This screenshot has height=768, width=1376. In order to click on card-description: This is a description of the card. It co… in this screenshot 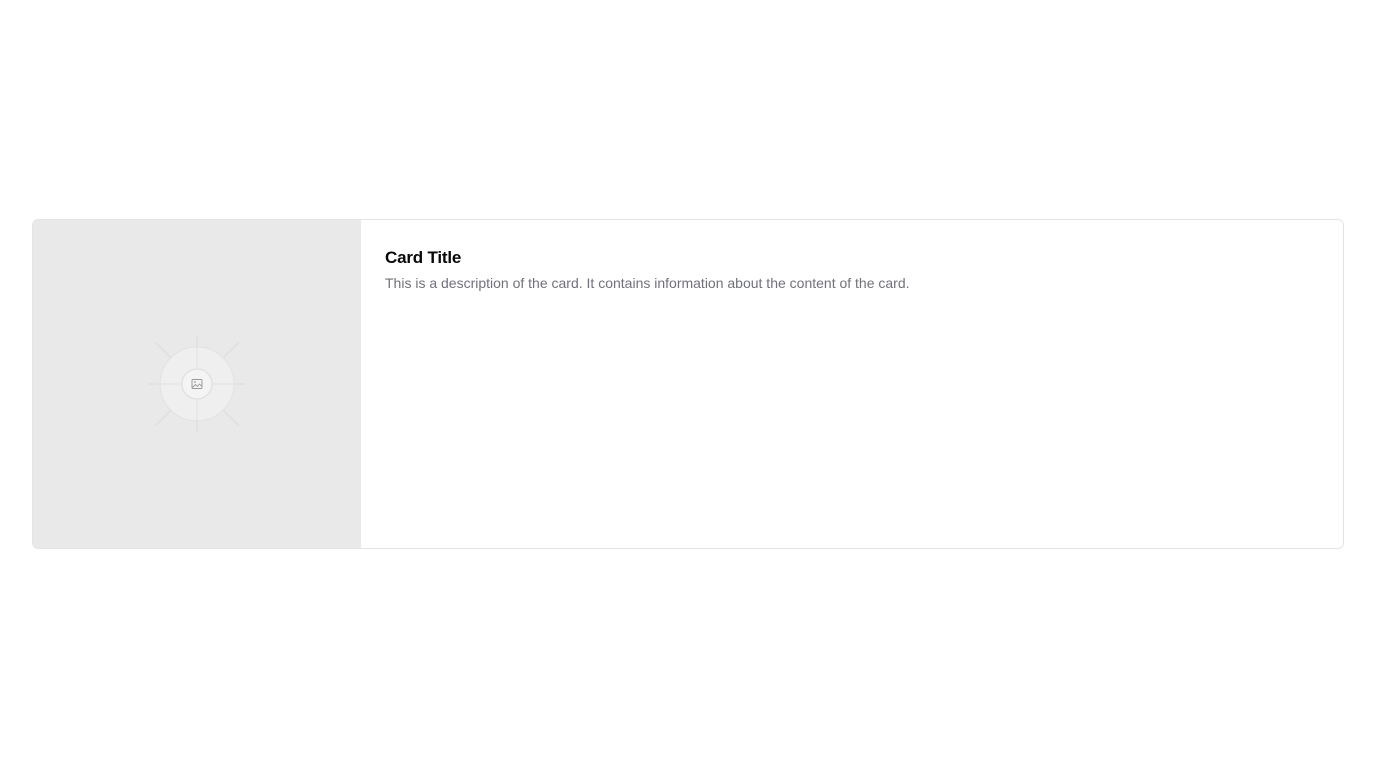, I will do `click(647, 283)`.